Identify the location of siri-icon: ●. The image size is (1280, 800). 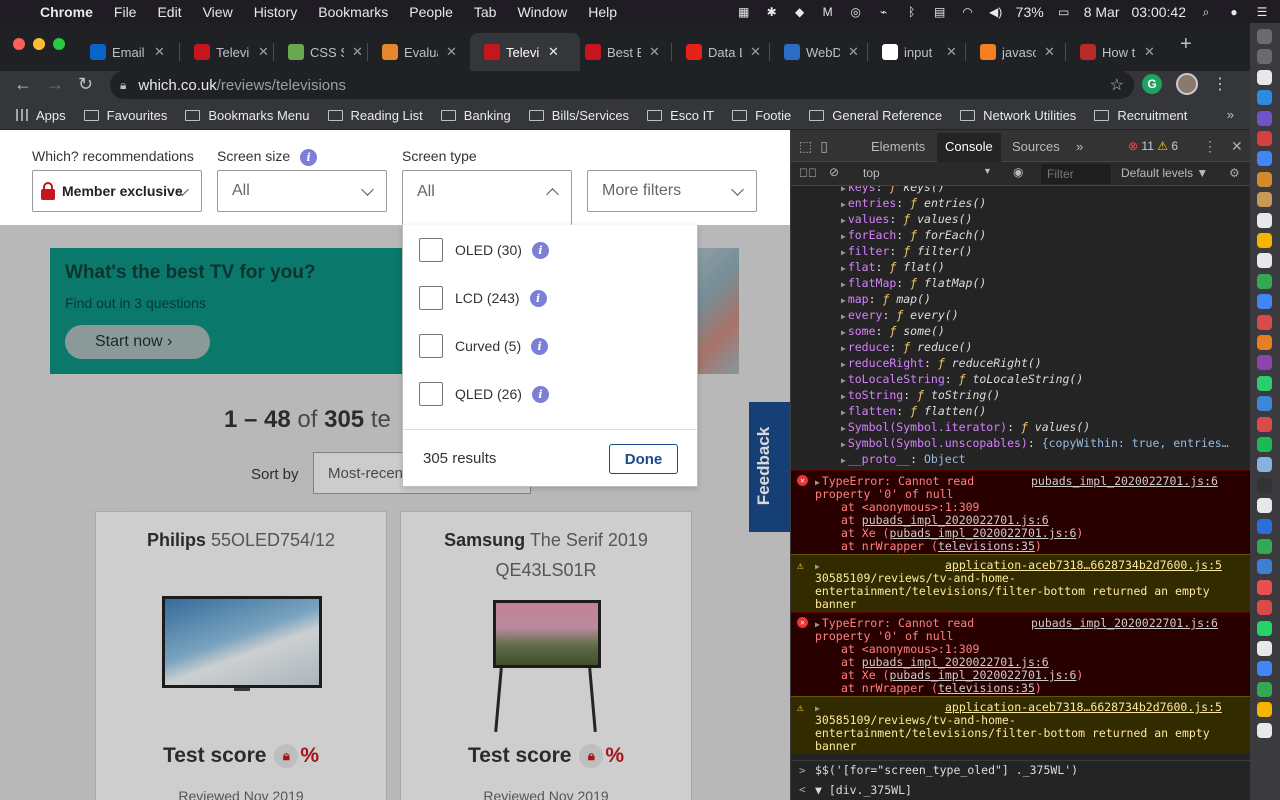
(1234, 12).